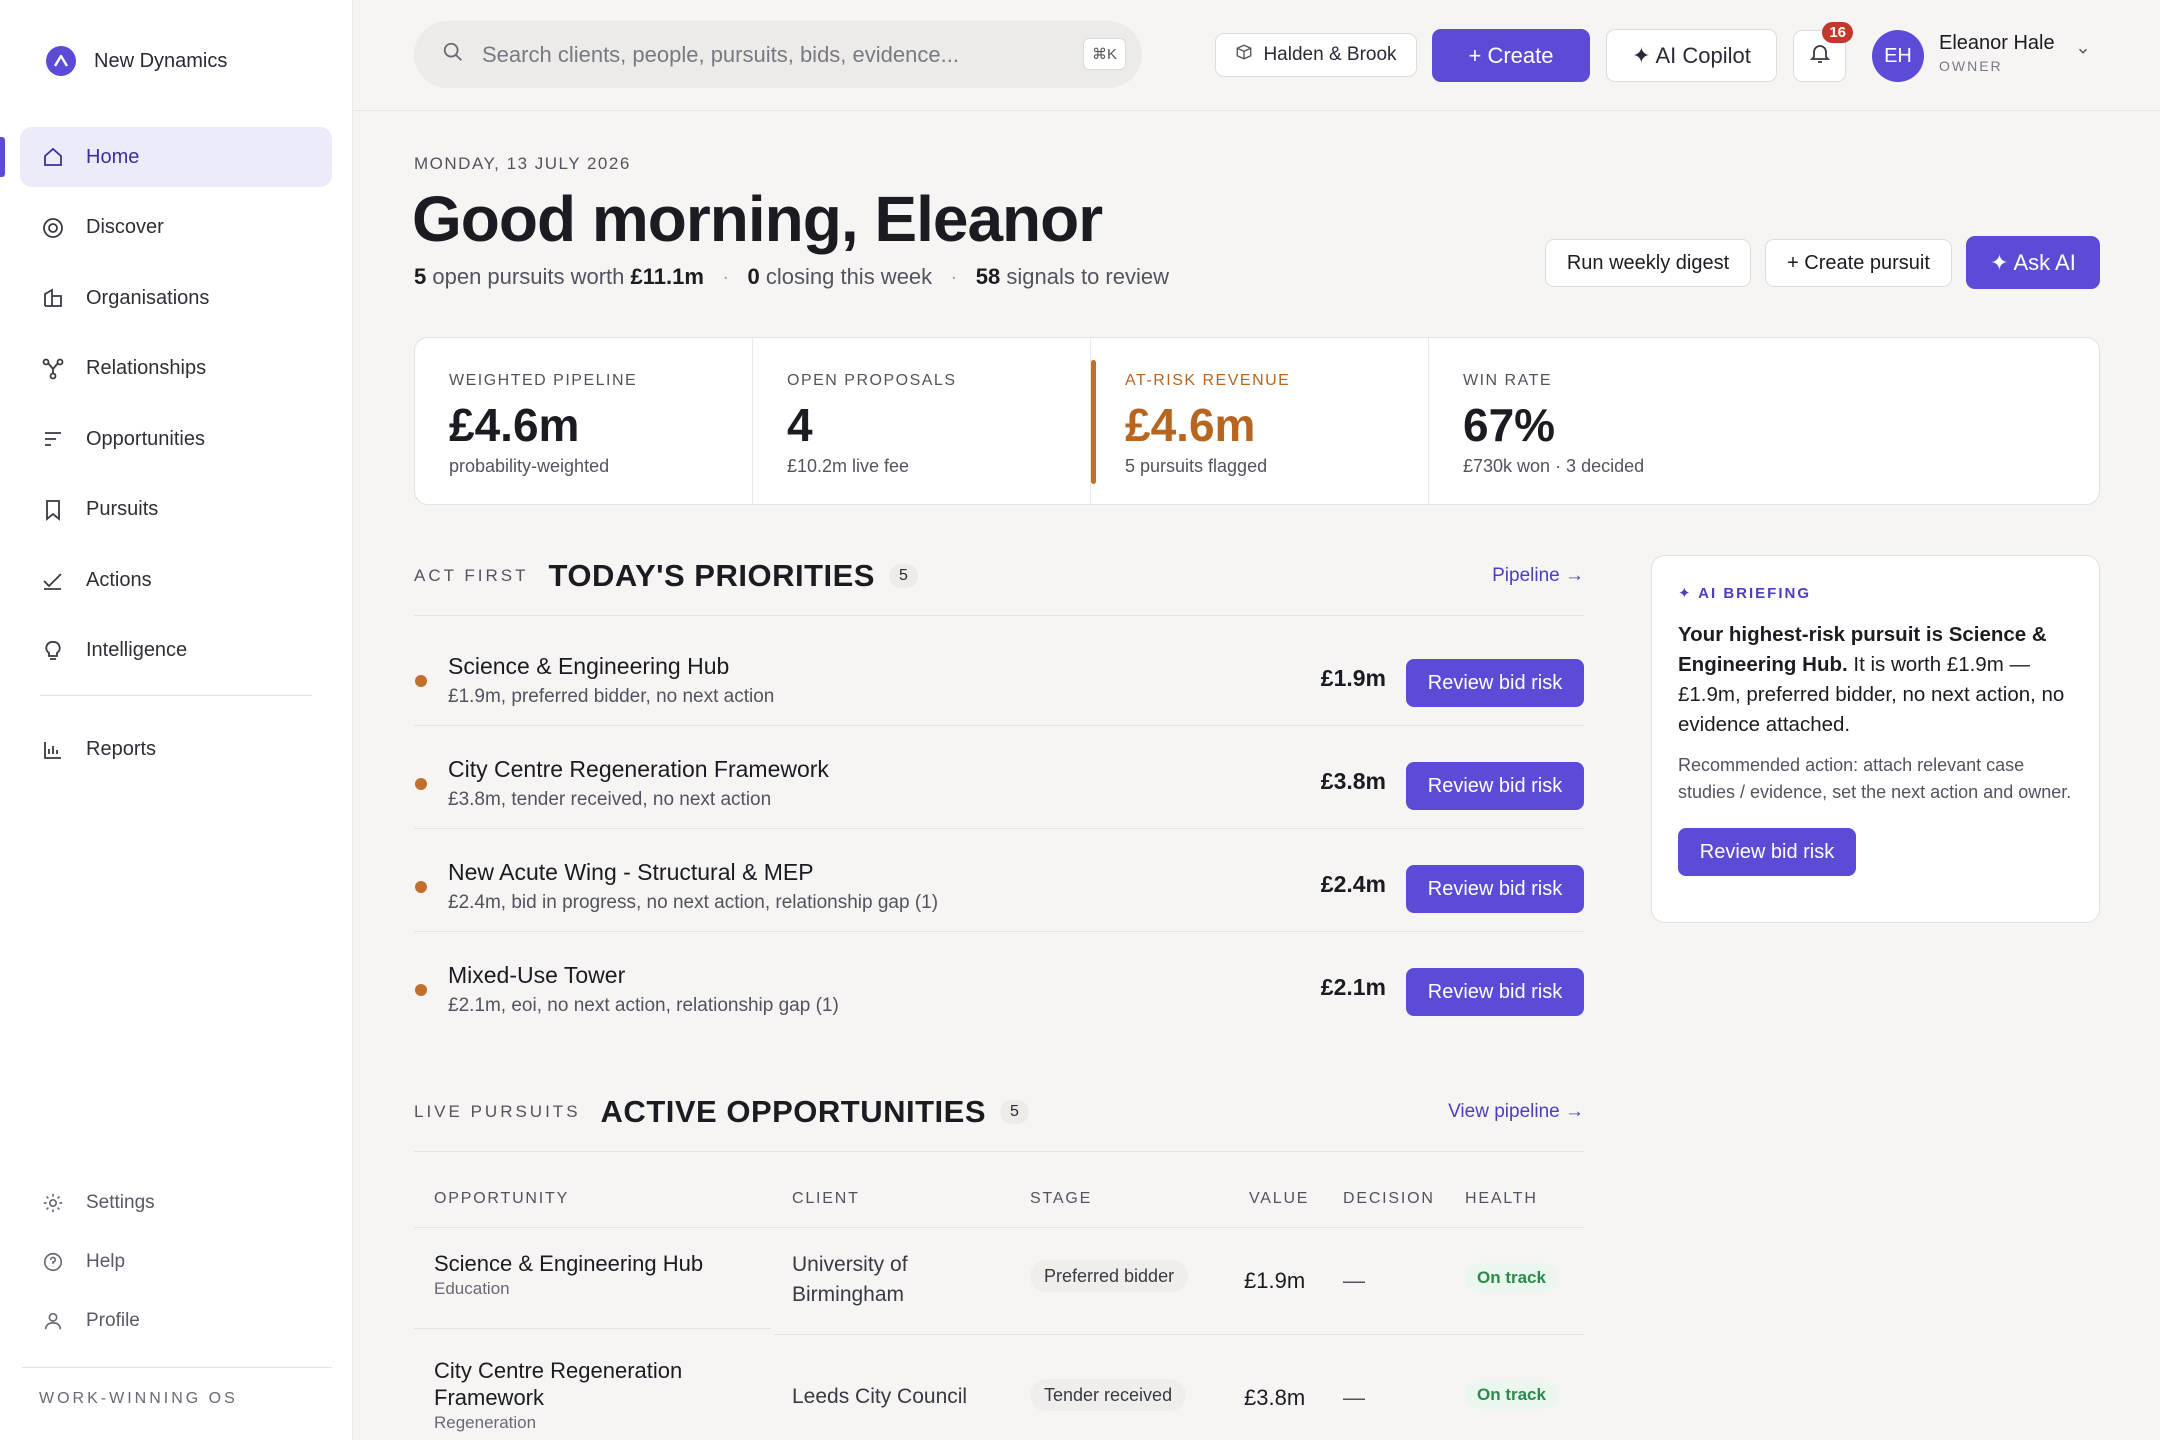 Image resolution: width=2160 pixels, height=1440 pixels. I want to click on workspace-name: Halden & Brook, so click(1330, 54).